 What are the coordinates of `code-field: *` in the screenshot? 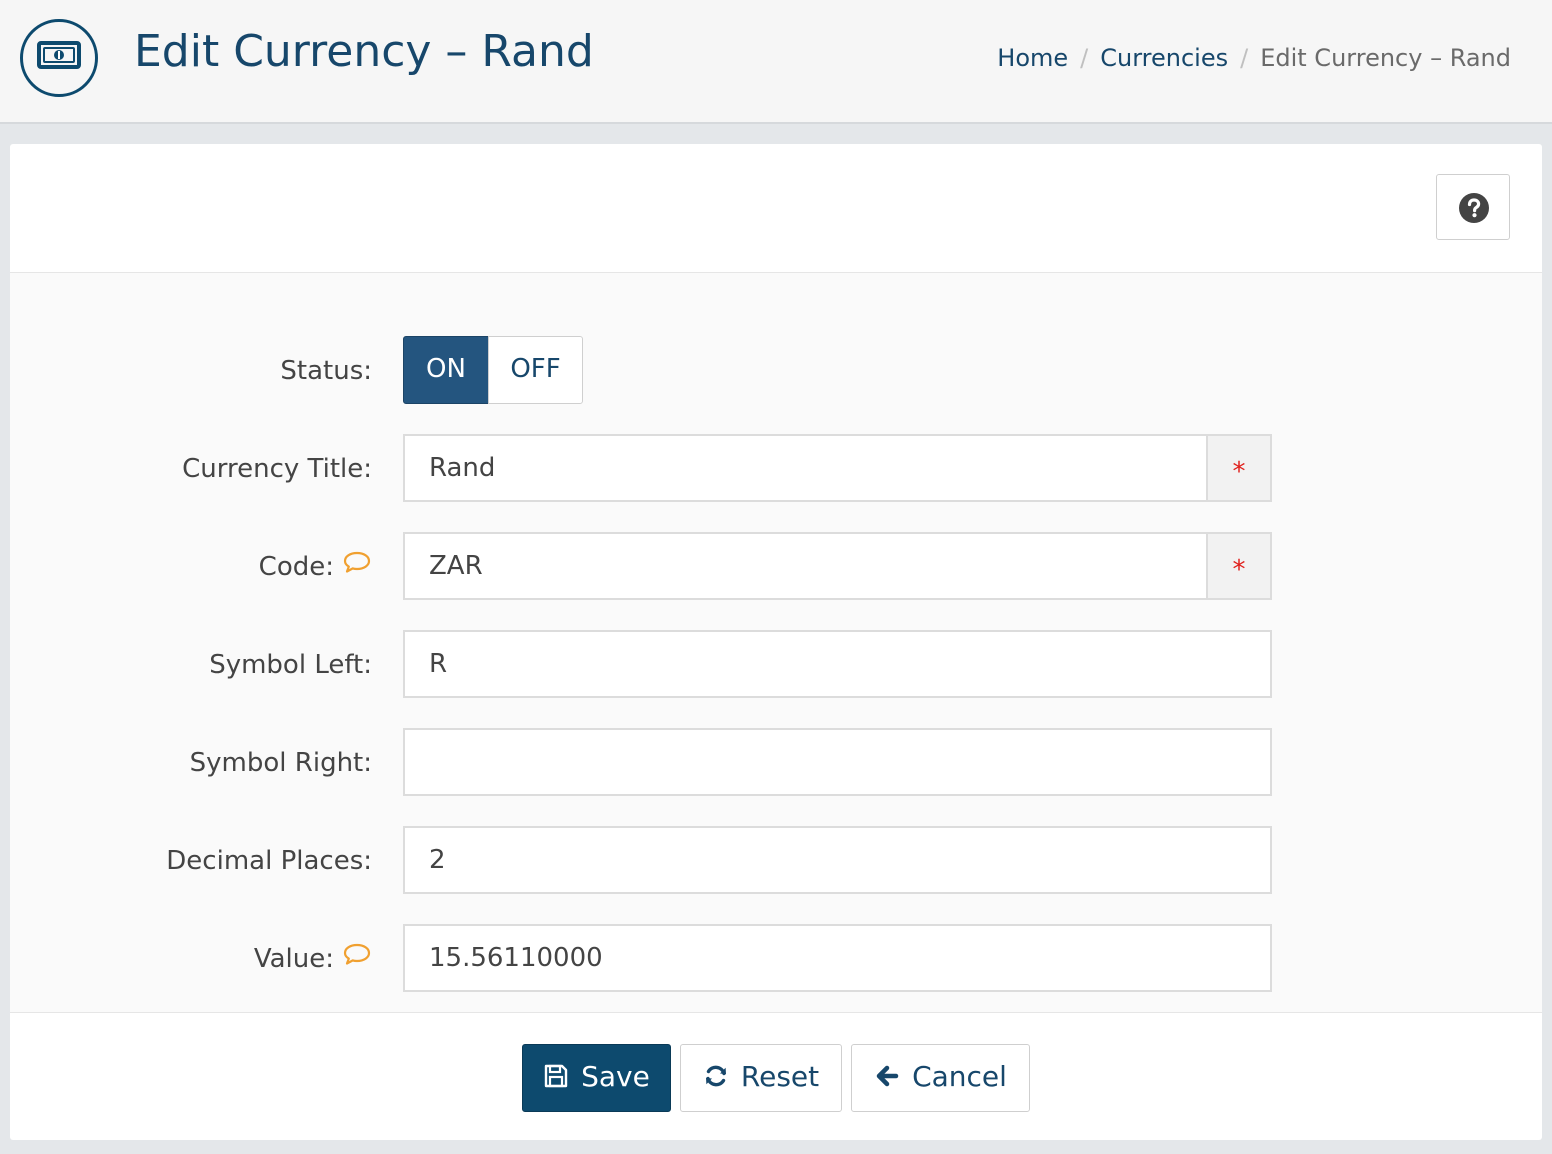 It's located at (837, 566).